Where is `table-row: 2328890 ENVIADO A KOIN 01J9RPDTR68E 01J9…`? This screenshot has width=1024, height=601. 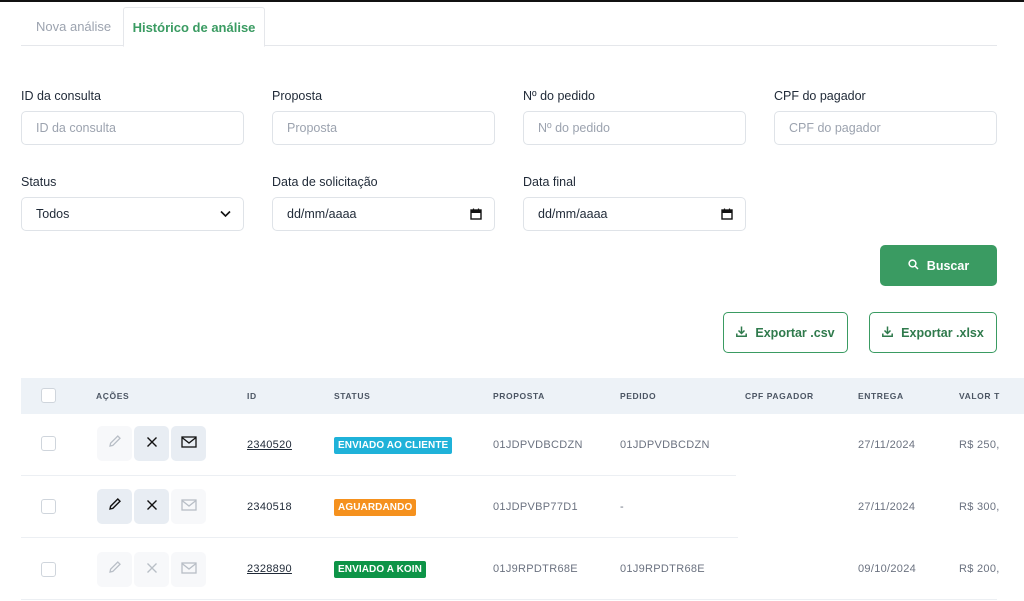 table-row: 2328890 ENVIADO A KOIN 01J9RPDTR68E 01J9… is located at coordinates (522, 569).